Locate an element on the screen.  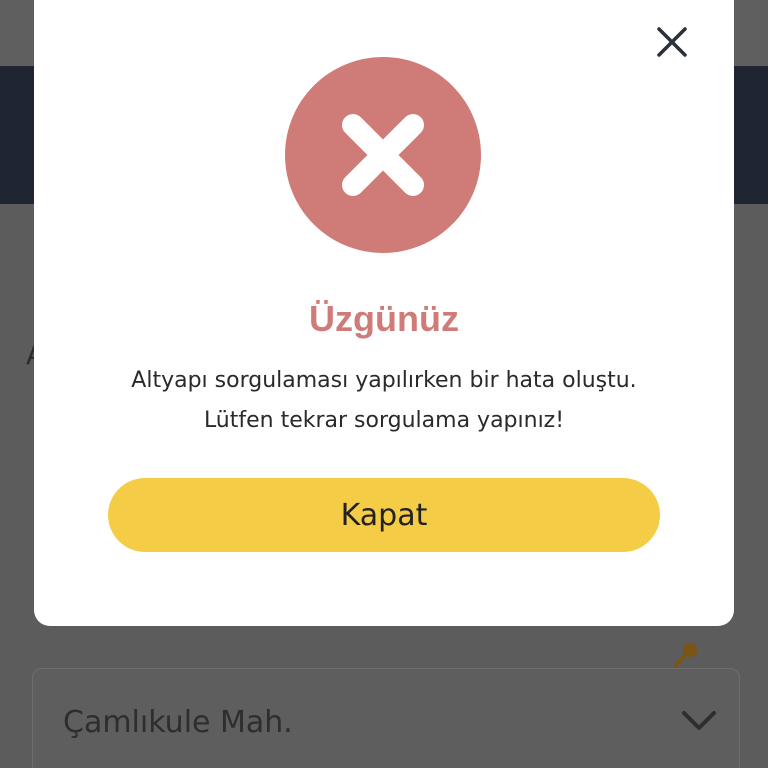
close-button: Kapat is located at coordinates (384, 515).